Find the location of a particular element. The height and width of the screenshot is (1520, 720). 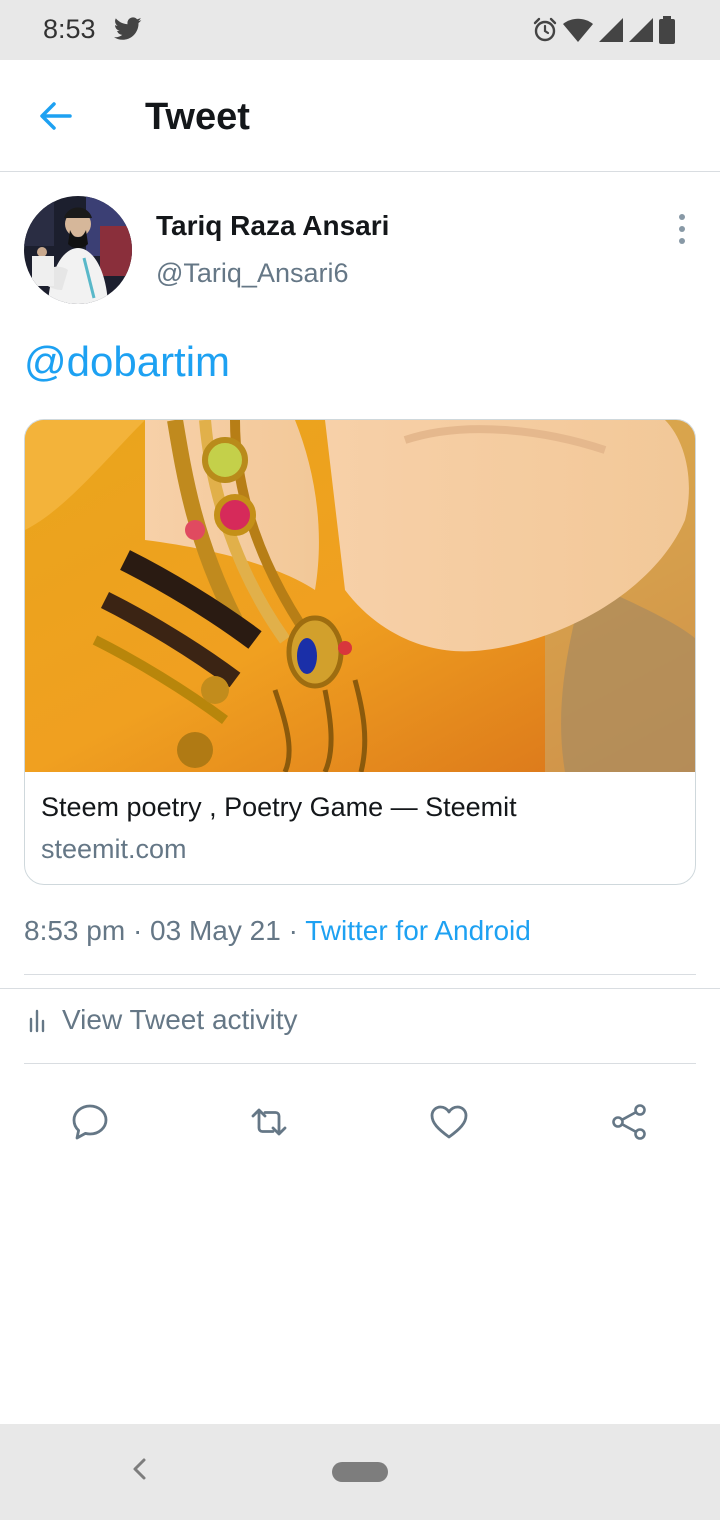

battery-icon is located at coordinates (667, 30).